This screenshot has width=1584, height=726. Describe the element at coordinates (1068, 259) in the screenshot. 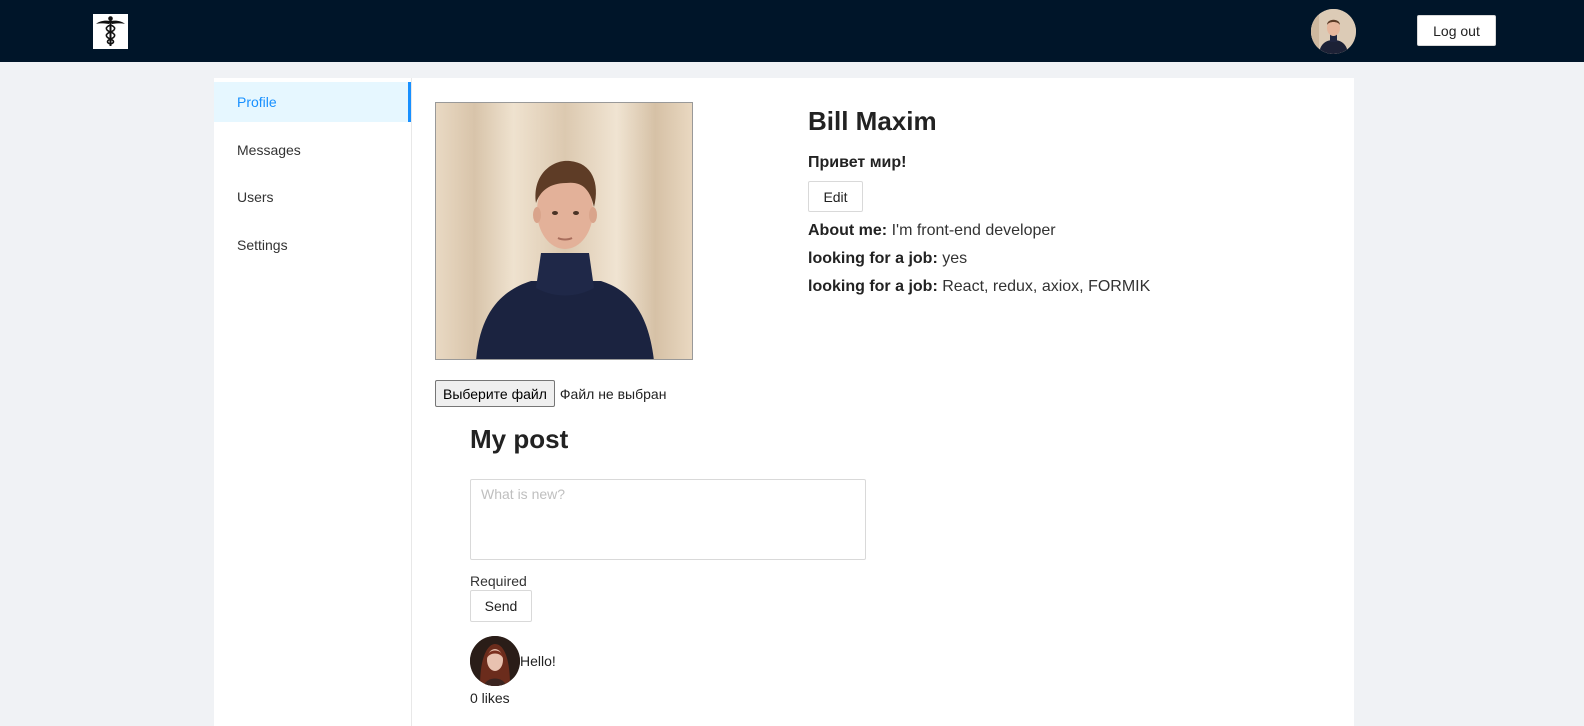

I see `job-line: looking for a job: yes` at that location.